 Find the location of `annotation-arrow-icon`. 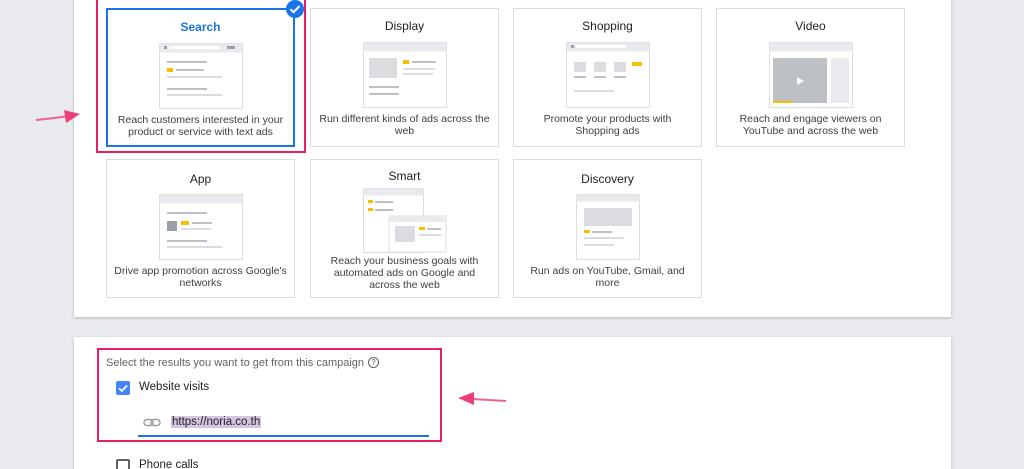

annotation-arrow-icon is located at coordinates (57, 116).